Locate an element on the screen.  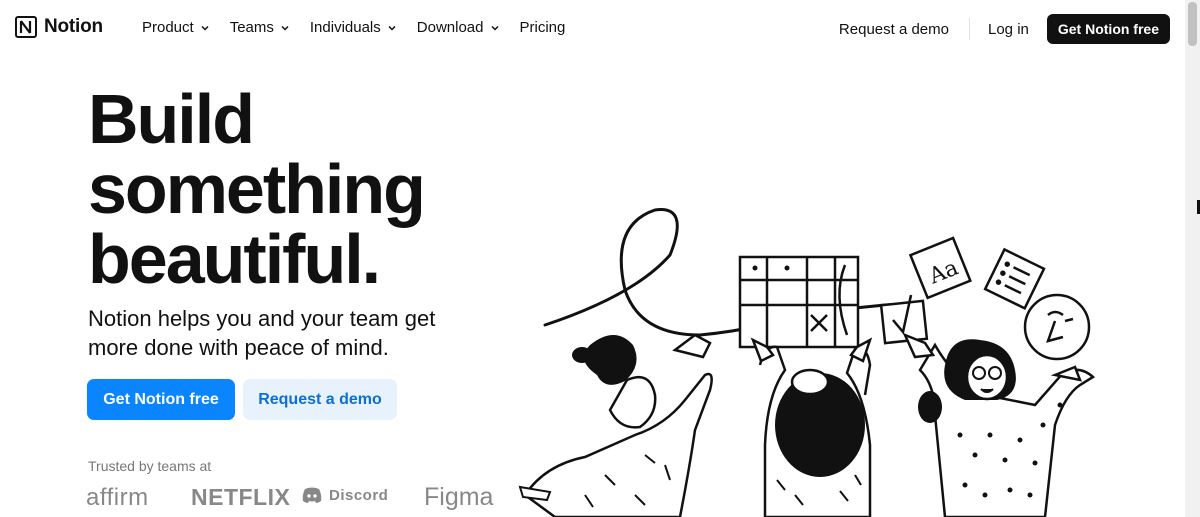
customer-logos: affirm NETFLIX Discord Figma is located at coordinates (296, 500).